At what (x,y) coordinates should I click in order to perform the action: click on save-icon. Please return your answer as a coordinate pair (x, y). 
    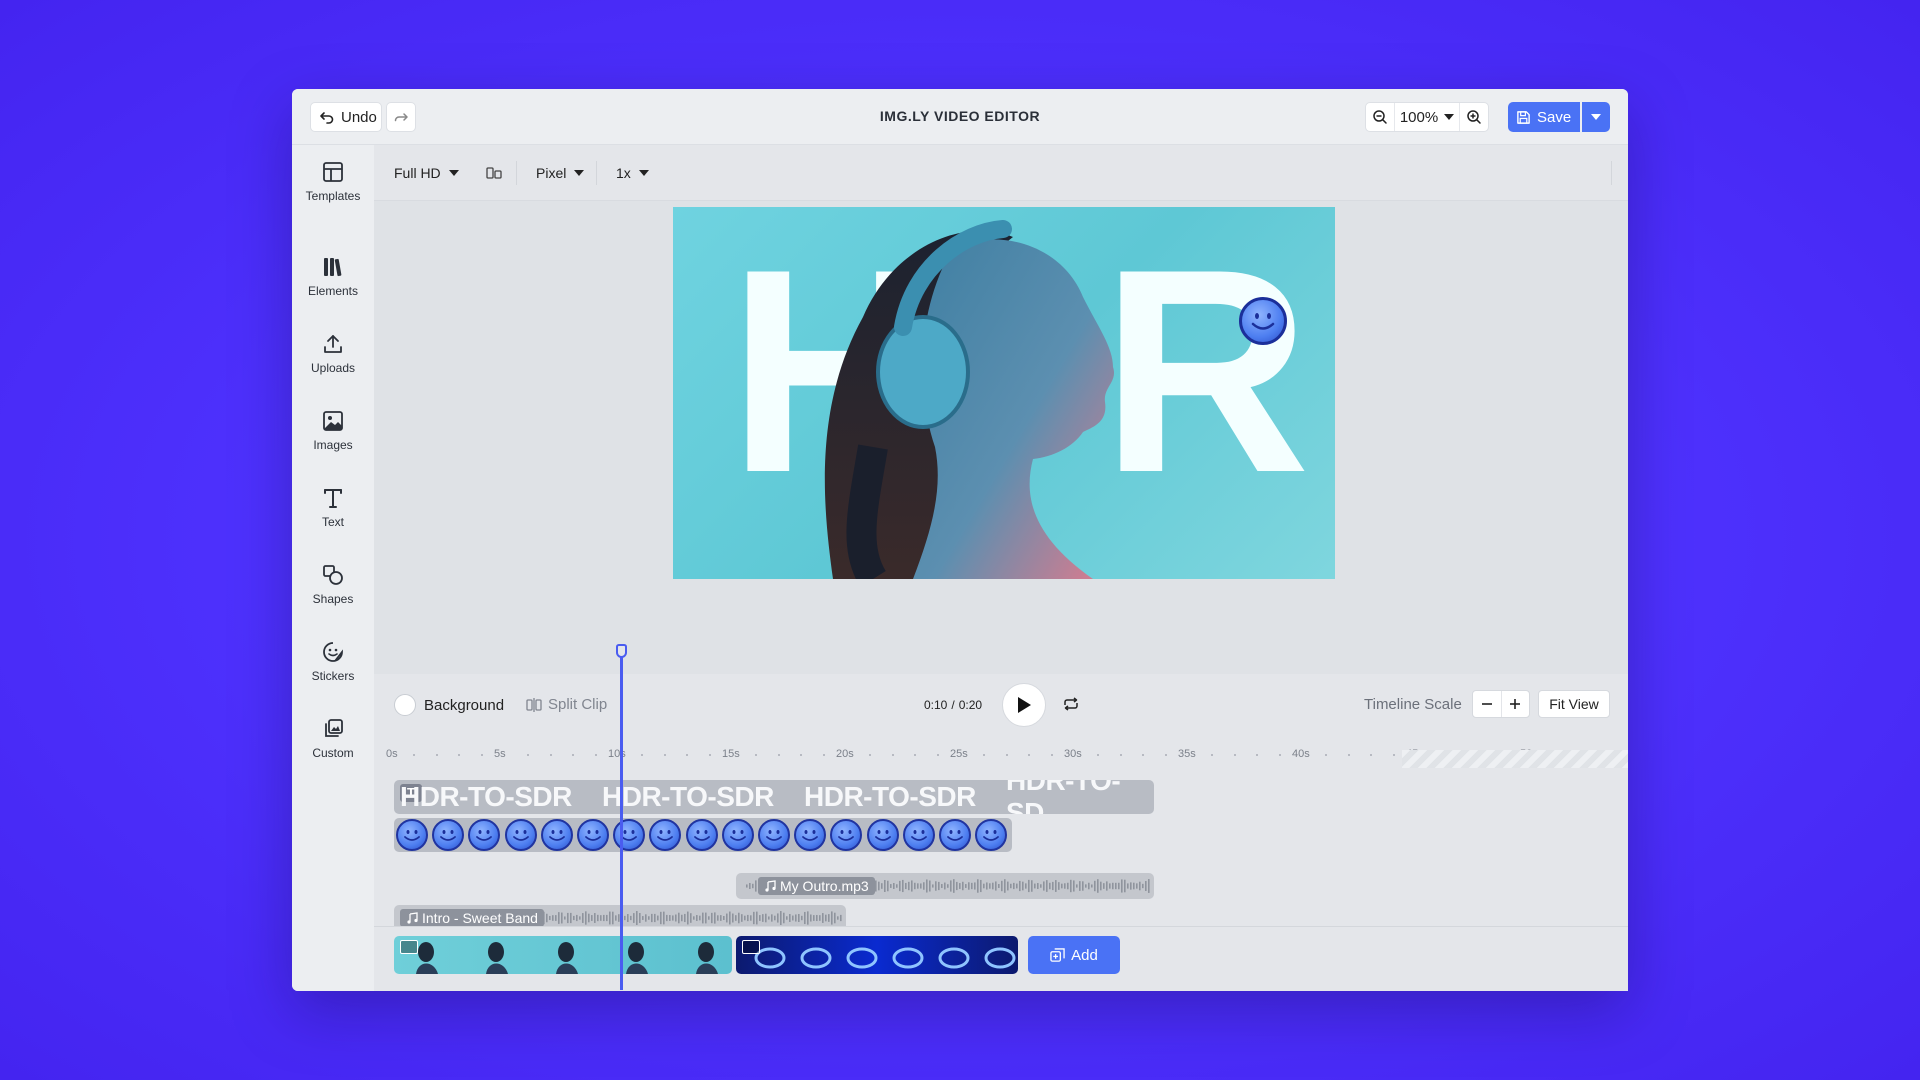
    Looking at the image, I should click on (1523, 117).